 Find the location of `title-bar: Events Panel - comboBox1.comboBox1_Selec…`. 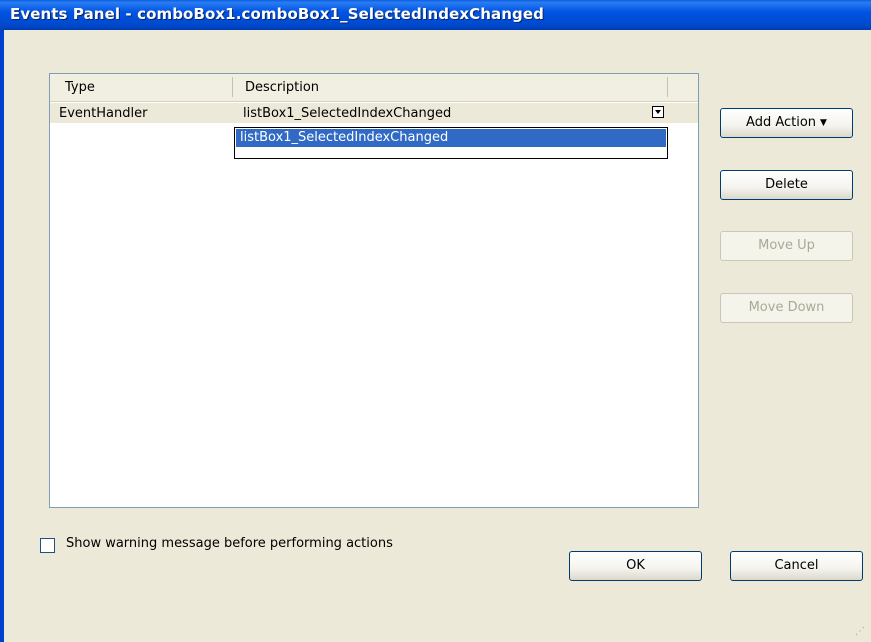

title-bar: Events Panel - comboBox1.comboBox1_Selec… is located at coordinates (435, 15).